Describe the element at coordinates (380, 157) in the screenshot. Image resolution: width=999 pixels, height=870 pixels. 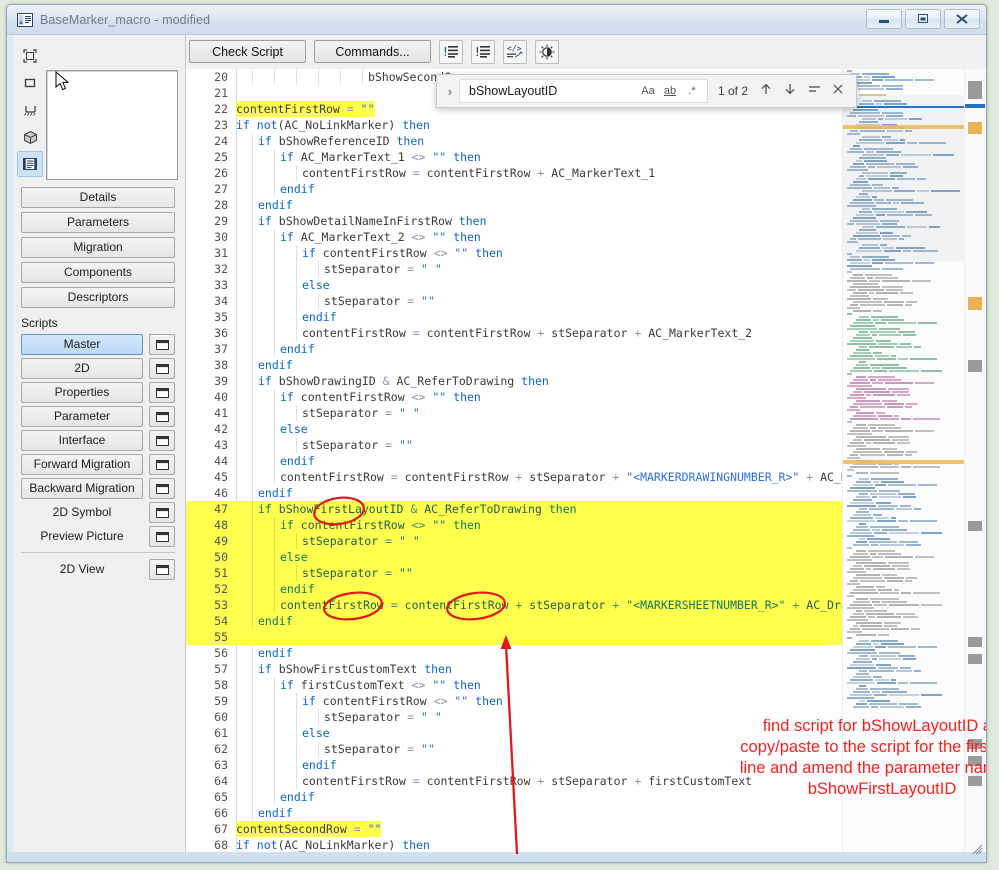
I see `code-text: if AC_MarkerText_1 <> "" then` at that location.